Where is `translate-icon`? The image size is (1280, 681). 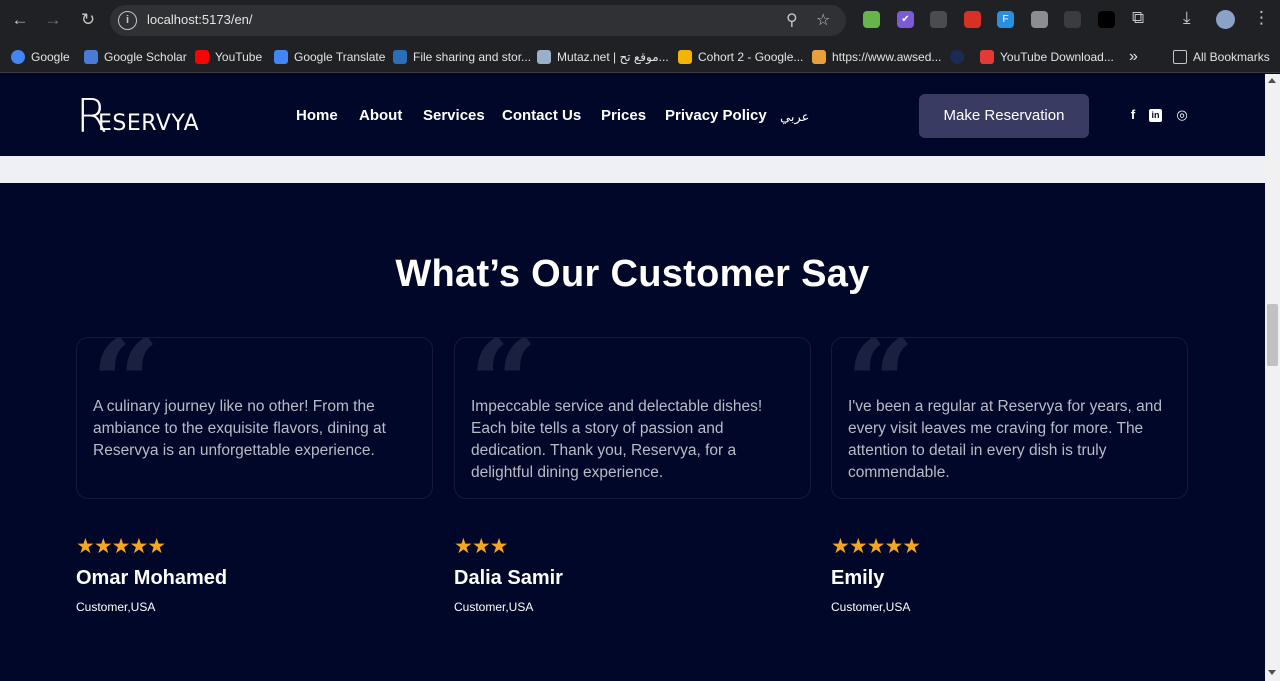
translate-icon is located at coordinates (281, 56).